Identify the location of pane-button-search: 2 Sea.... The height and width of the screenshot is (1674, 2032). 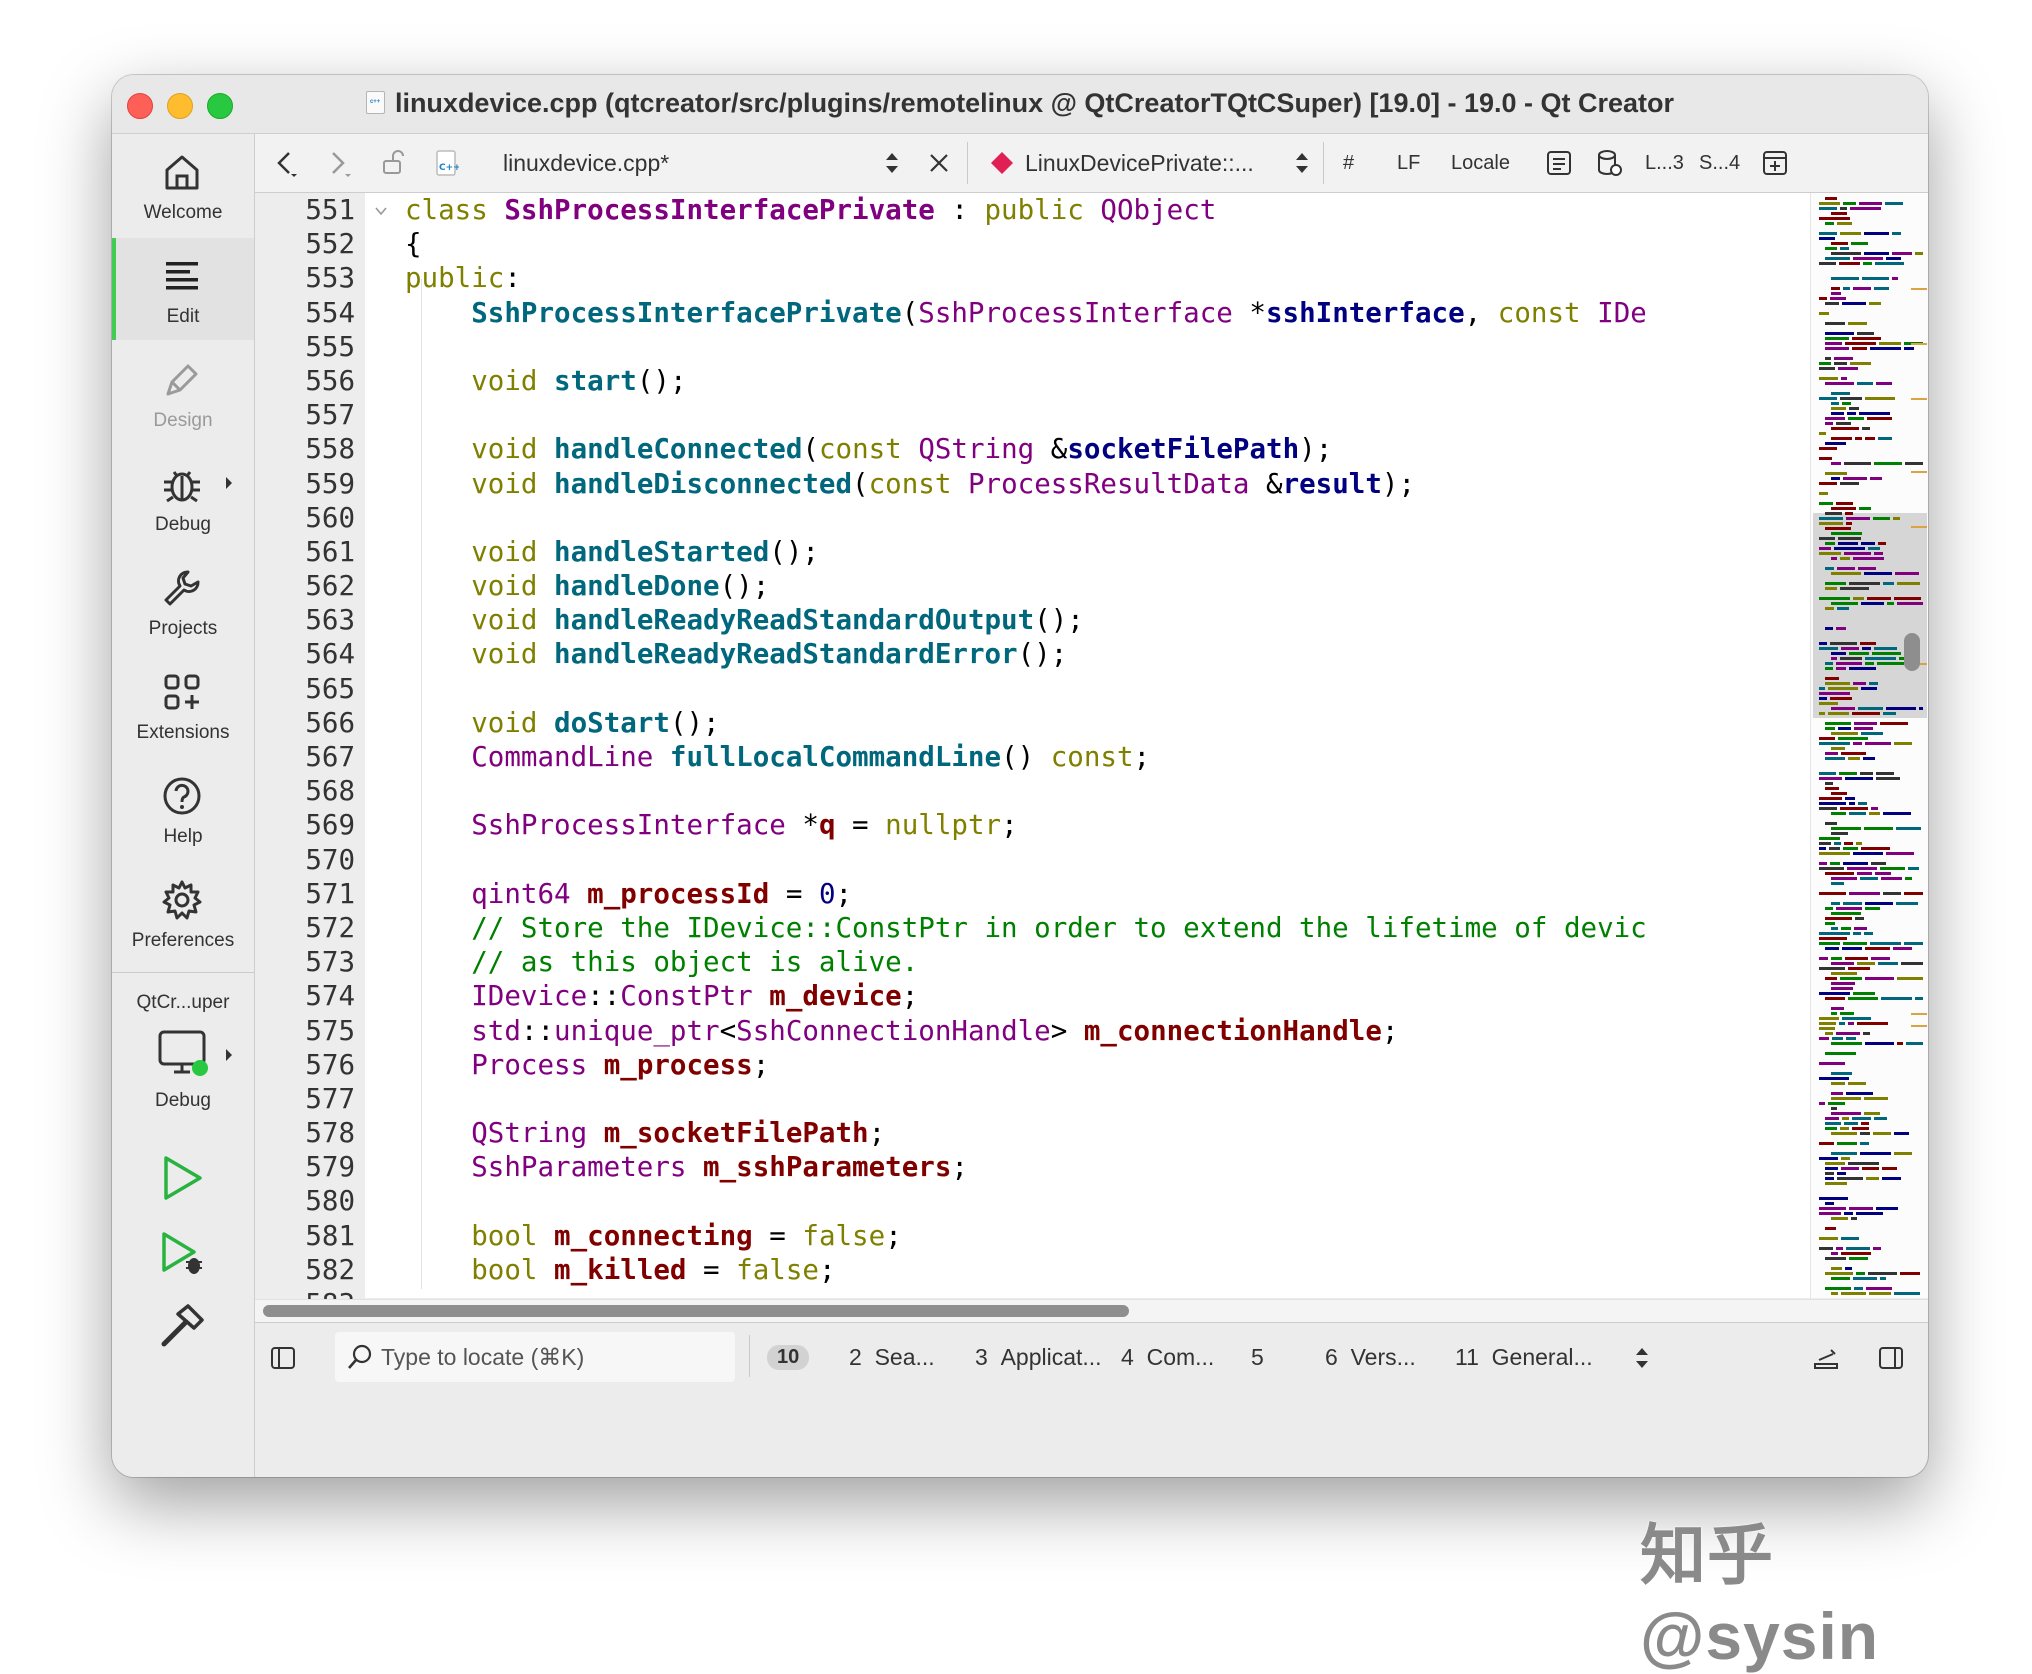
(892, 1357).